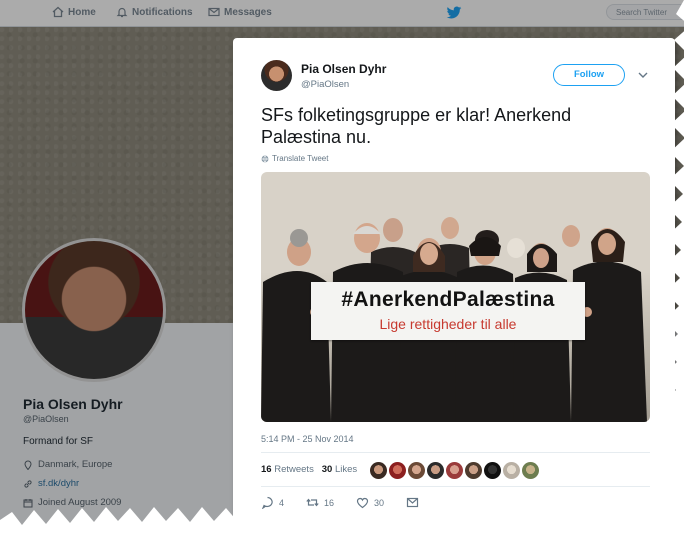  I want to click on likes-label: Likes, so click(346, 469).